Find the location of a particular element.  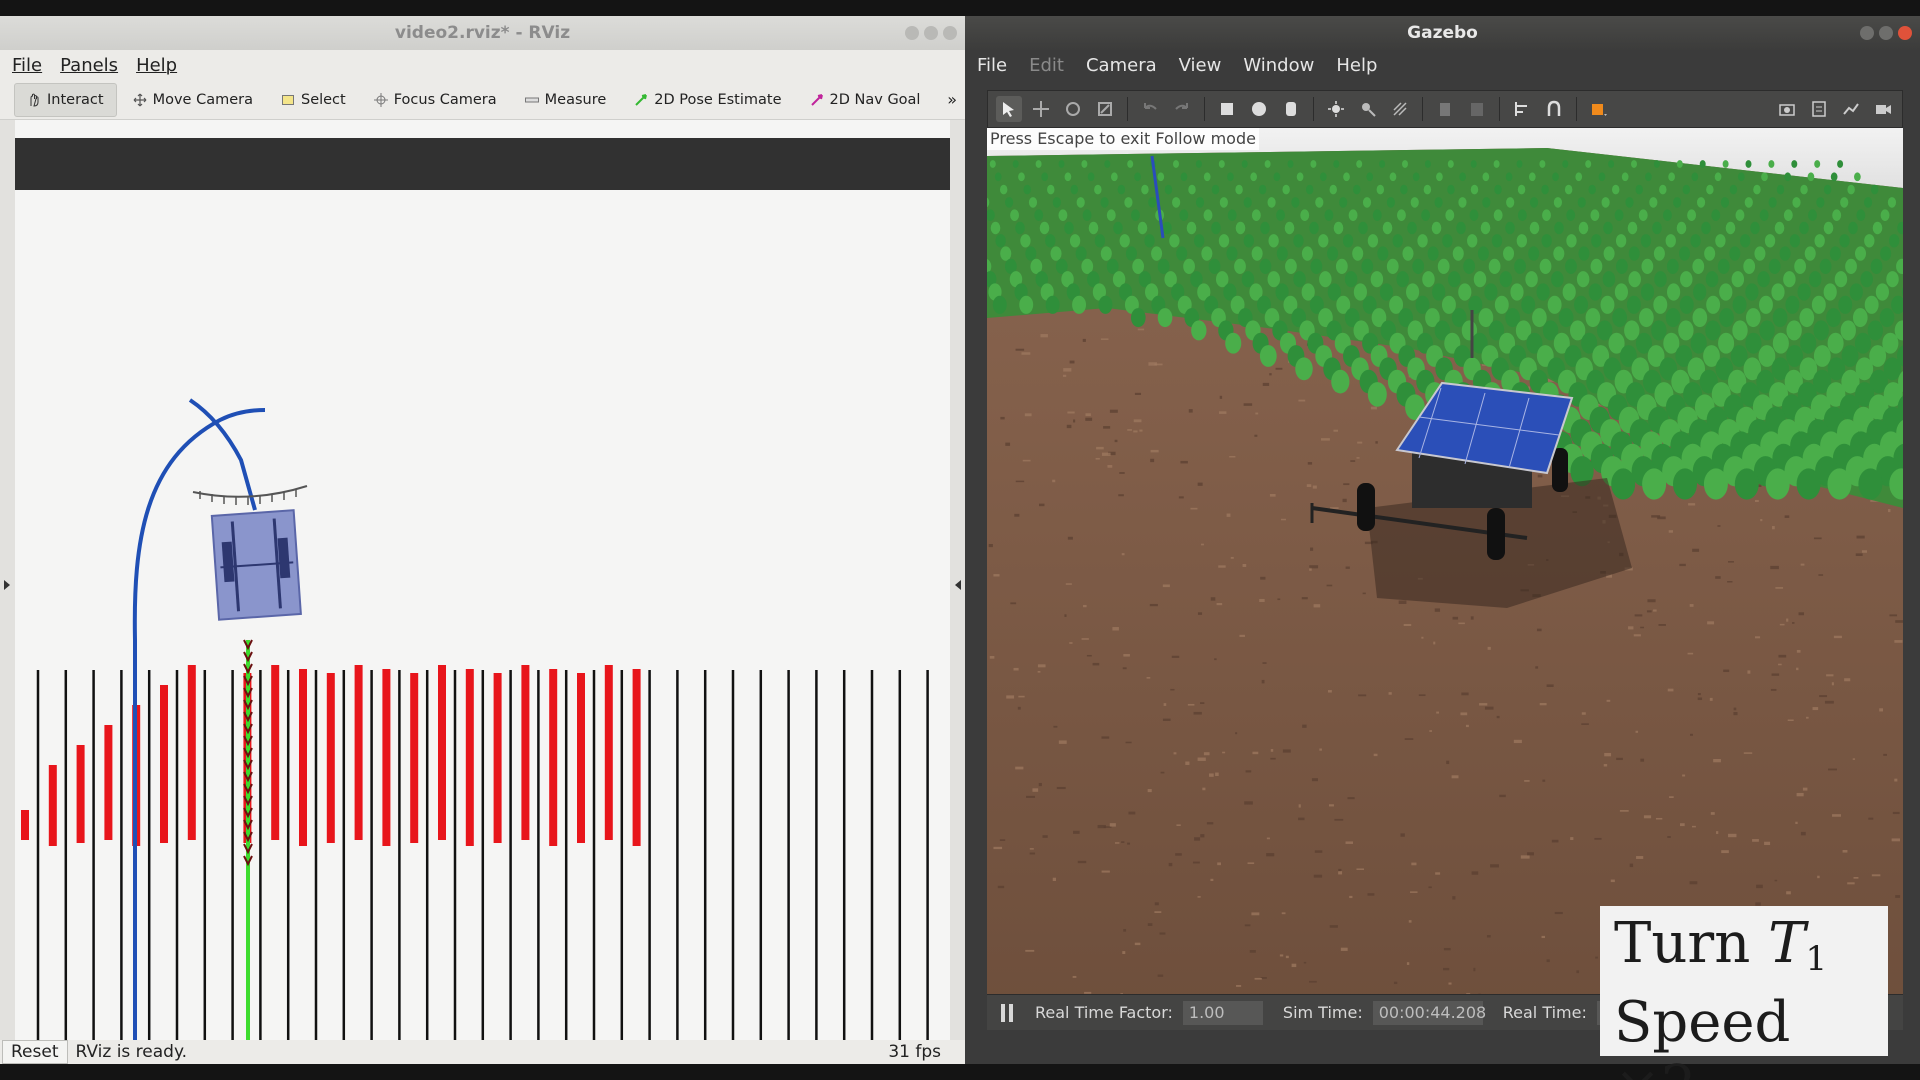

scale-mode-icon is located at coordinates (1105, 109).